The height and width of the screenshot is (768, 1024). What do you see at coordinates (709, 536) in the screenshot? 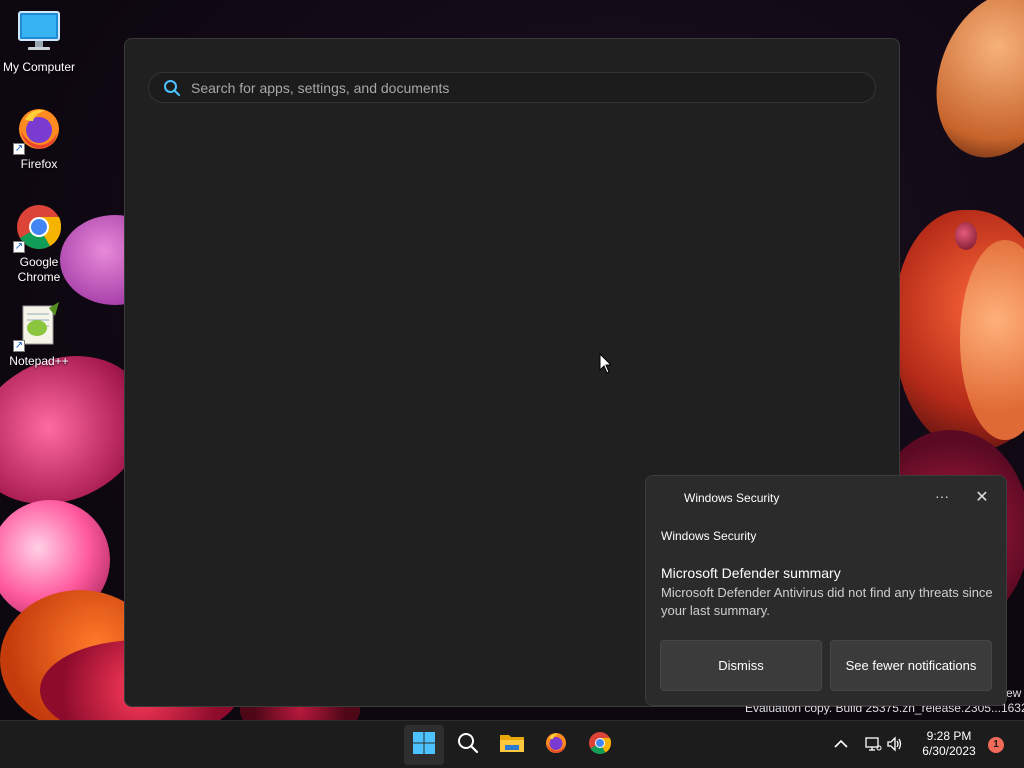
I see `toast-source: Windows Security` at bounding box center [709, 536].